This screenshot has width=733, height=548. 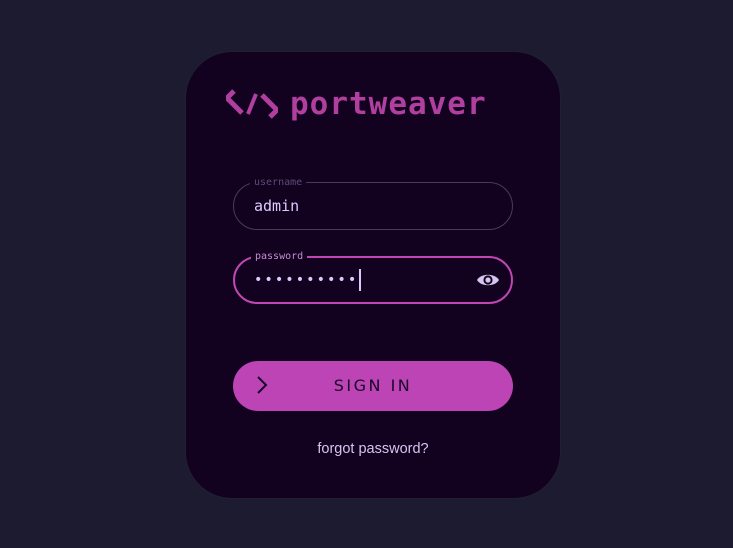 I want to click on sign-in-label: SIGN IN, so click(x=373, y=385).